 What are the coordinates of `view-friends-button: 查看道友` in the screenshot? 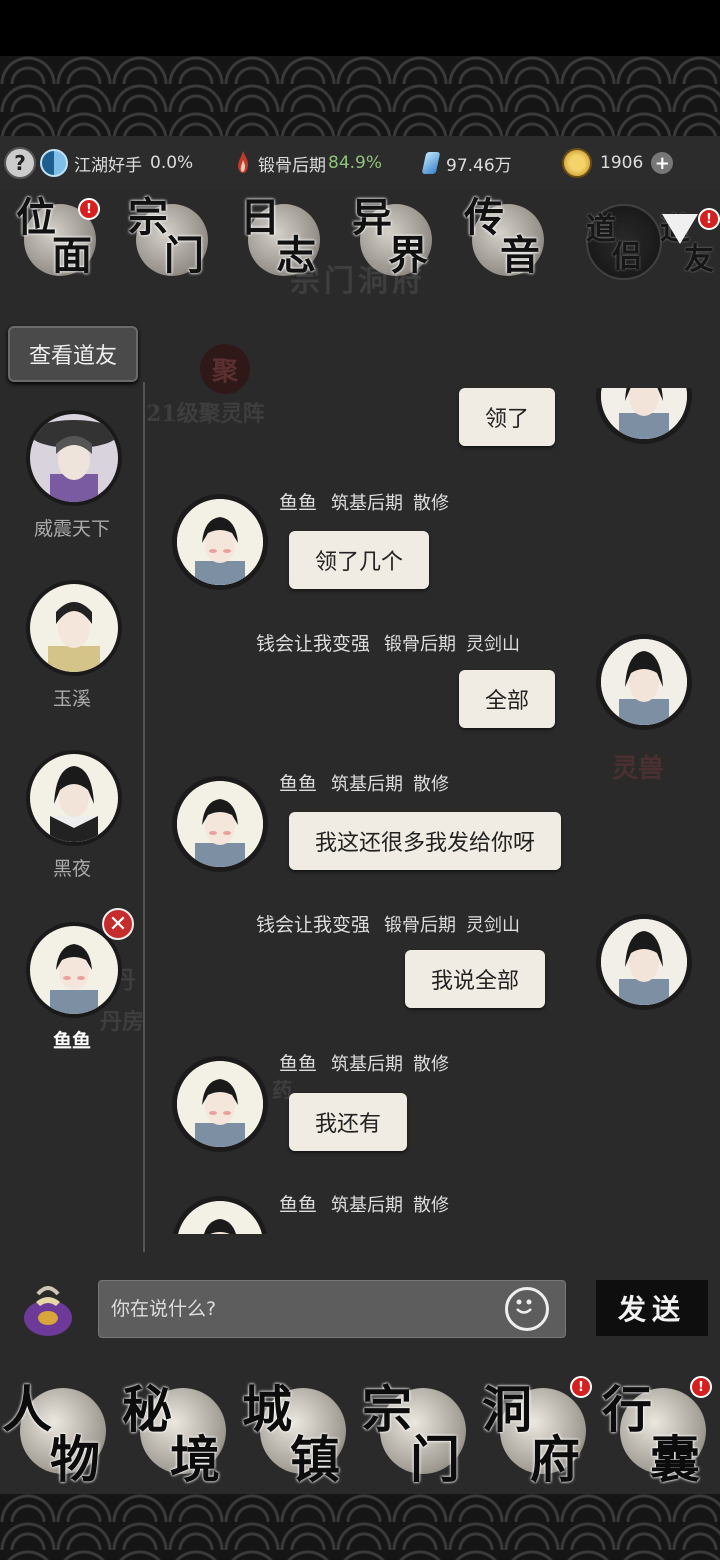 It's located at (73, 354).